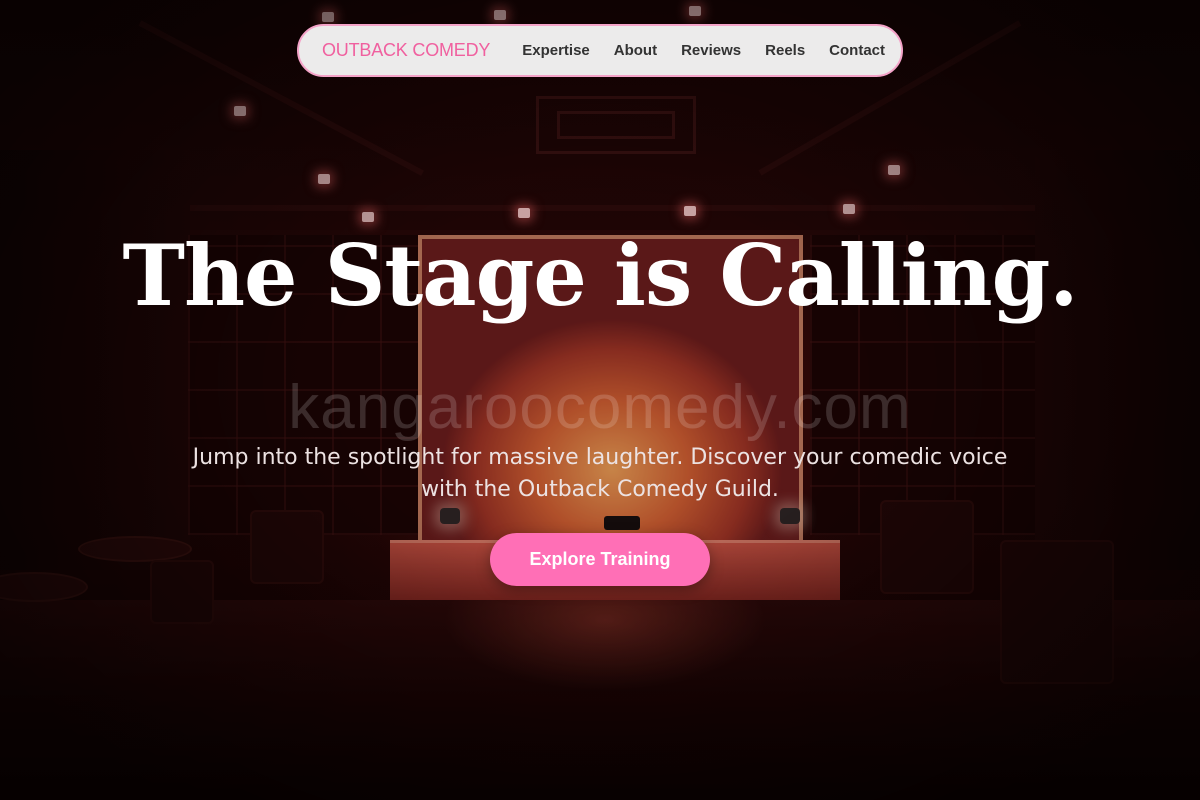 The height and width of the screenshot is (800, 1200). I want to click on nav-link-expertise: Expertise, so click(556, 50).